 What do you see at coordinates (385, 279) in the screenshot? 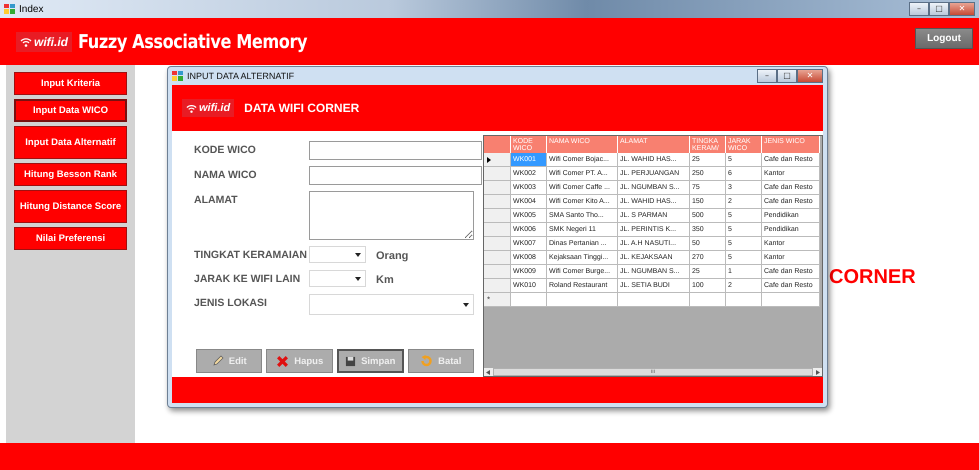
I see `unit-label: Km` at bounding box center [385, 279].